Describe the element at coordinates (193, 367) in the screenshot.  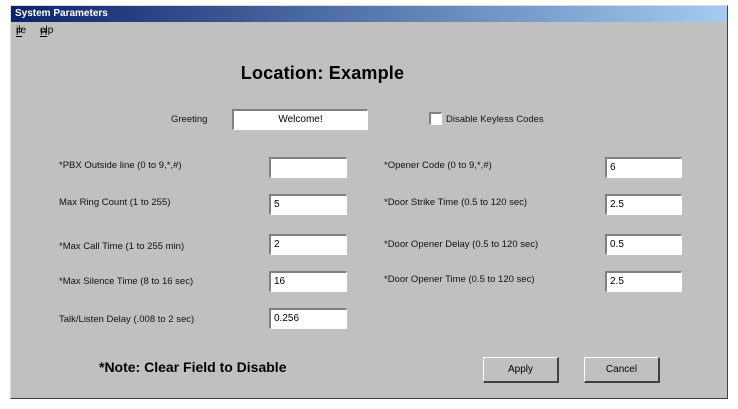
I see `note-text: *Note: Clear Field to Disable` at that location.